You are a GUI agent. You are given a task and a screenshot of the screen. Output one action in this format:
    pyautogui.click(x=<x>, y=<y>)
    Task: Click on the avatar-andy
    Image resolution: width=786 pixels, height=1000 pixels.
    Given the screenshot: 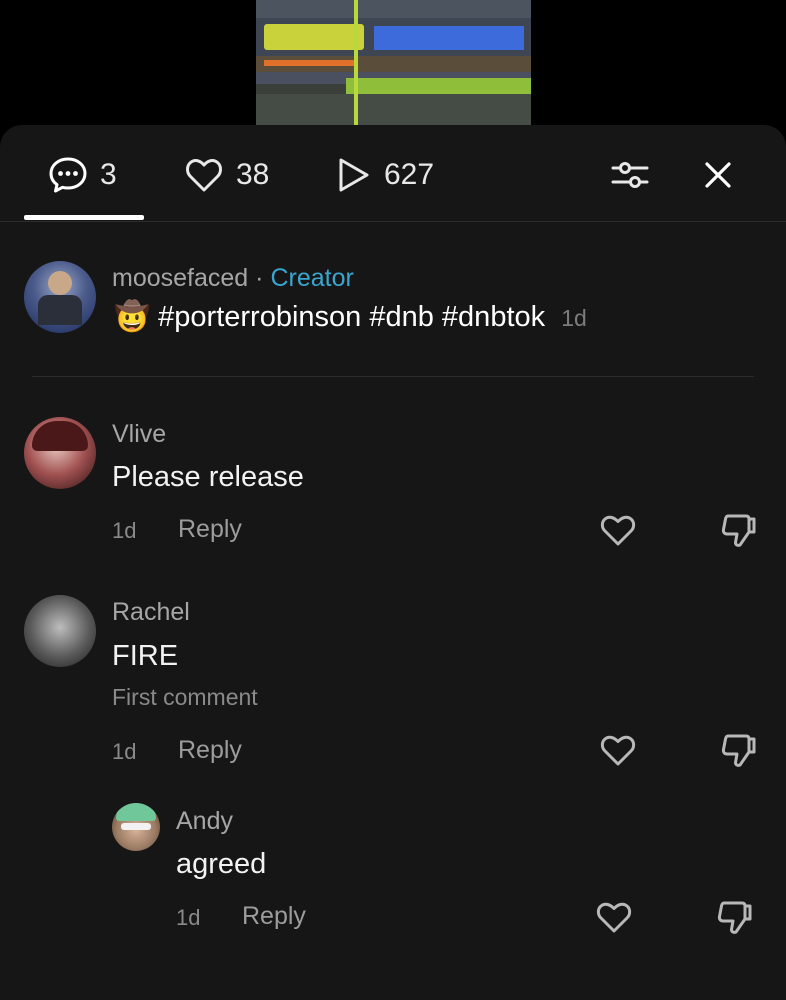 What is the action you would take?
    pyautogui.click(x=136, y=827)
    